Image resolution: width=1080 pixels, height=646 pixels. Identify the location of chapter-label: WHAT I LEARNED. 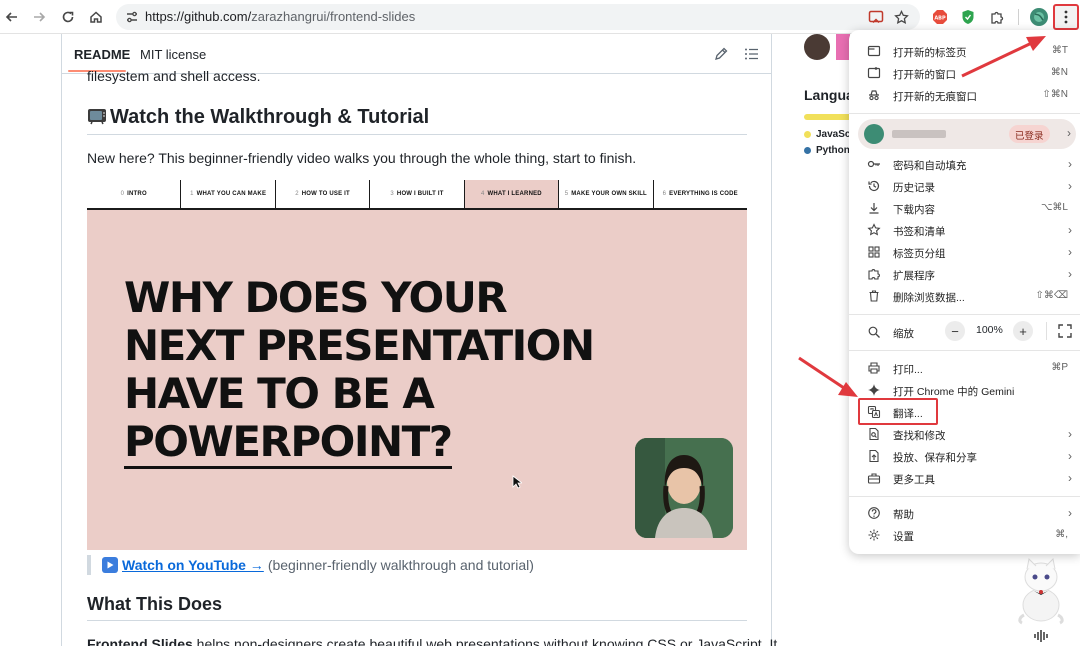
(514, 194).